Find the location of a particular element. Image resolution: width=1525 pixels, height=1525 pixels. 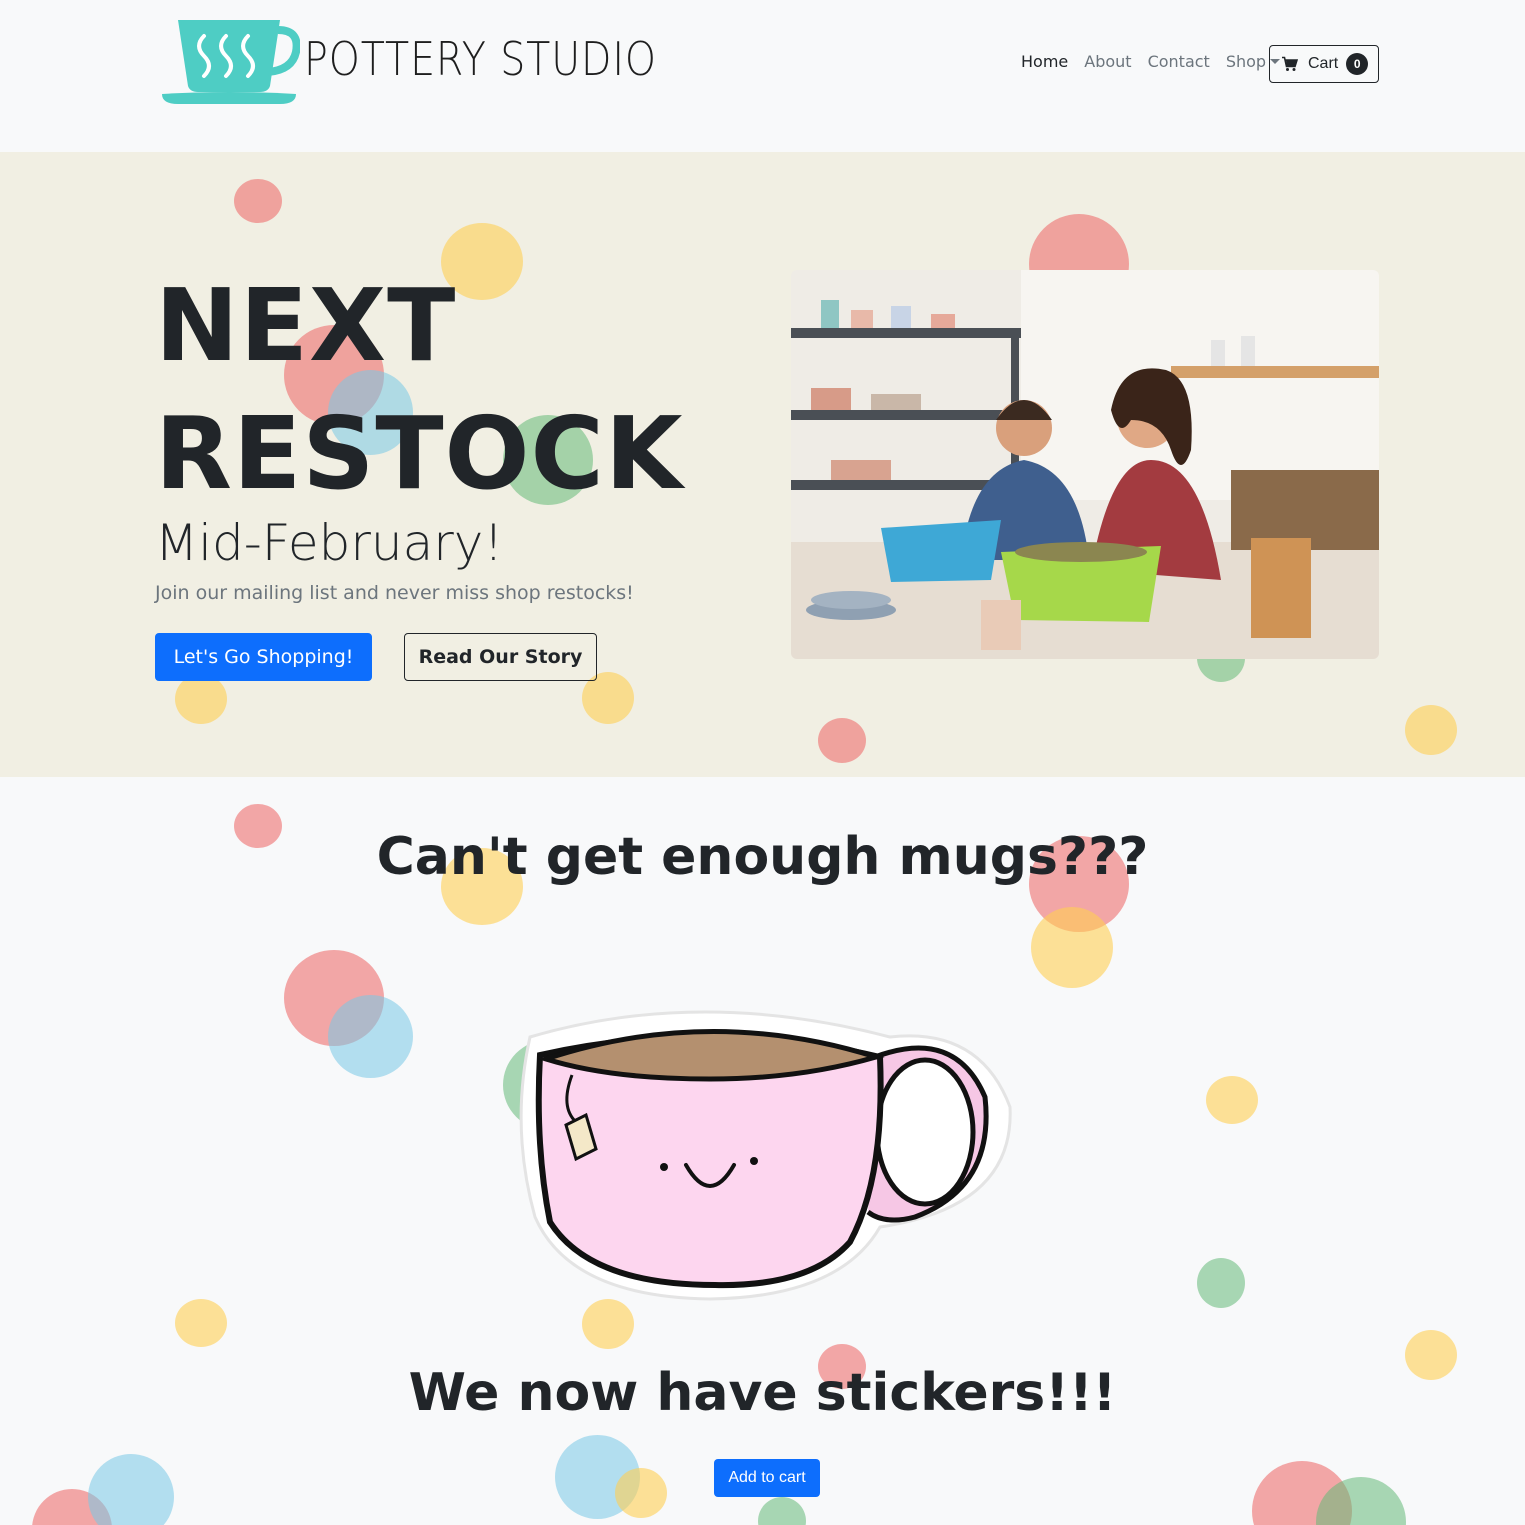

hero-title: NEXT RESTOCK is located at coordinates (419, 390).